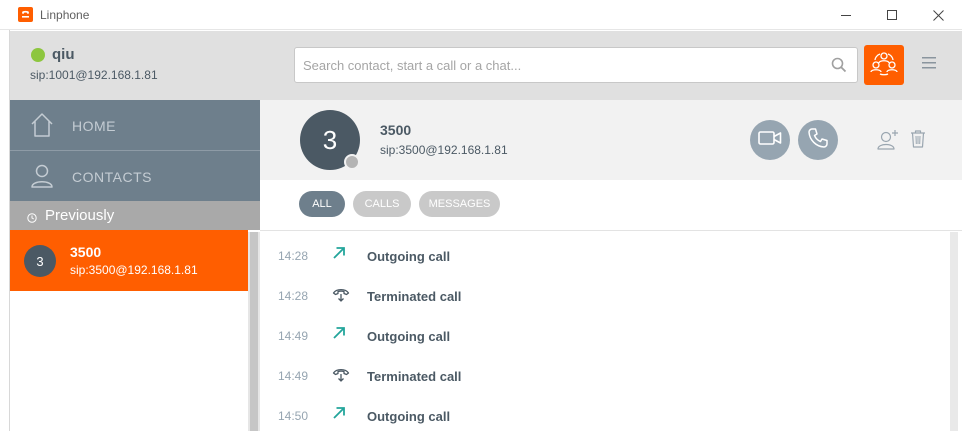  Describe the element at coordinates (444, 150) in the screenshot. I see `contact-sip-address: sip:3500@192.168.1.81` at that location.